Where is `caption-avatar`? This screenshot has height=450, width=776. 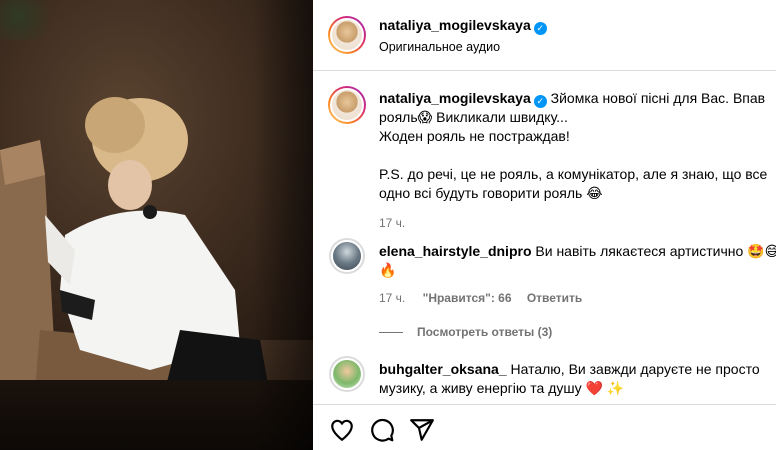 caption-avatar is located at coordinates (347, 105).